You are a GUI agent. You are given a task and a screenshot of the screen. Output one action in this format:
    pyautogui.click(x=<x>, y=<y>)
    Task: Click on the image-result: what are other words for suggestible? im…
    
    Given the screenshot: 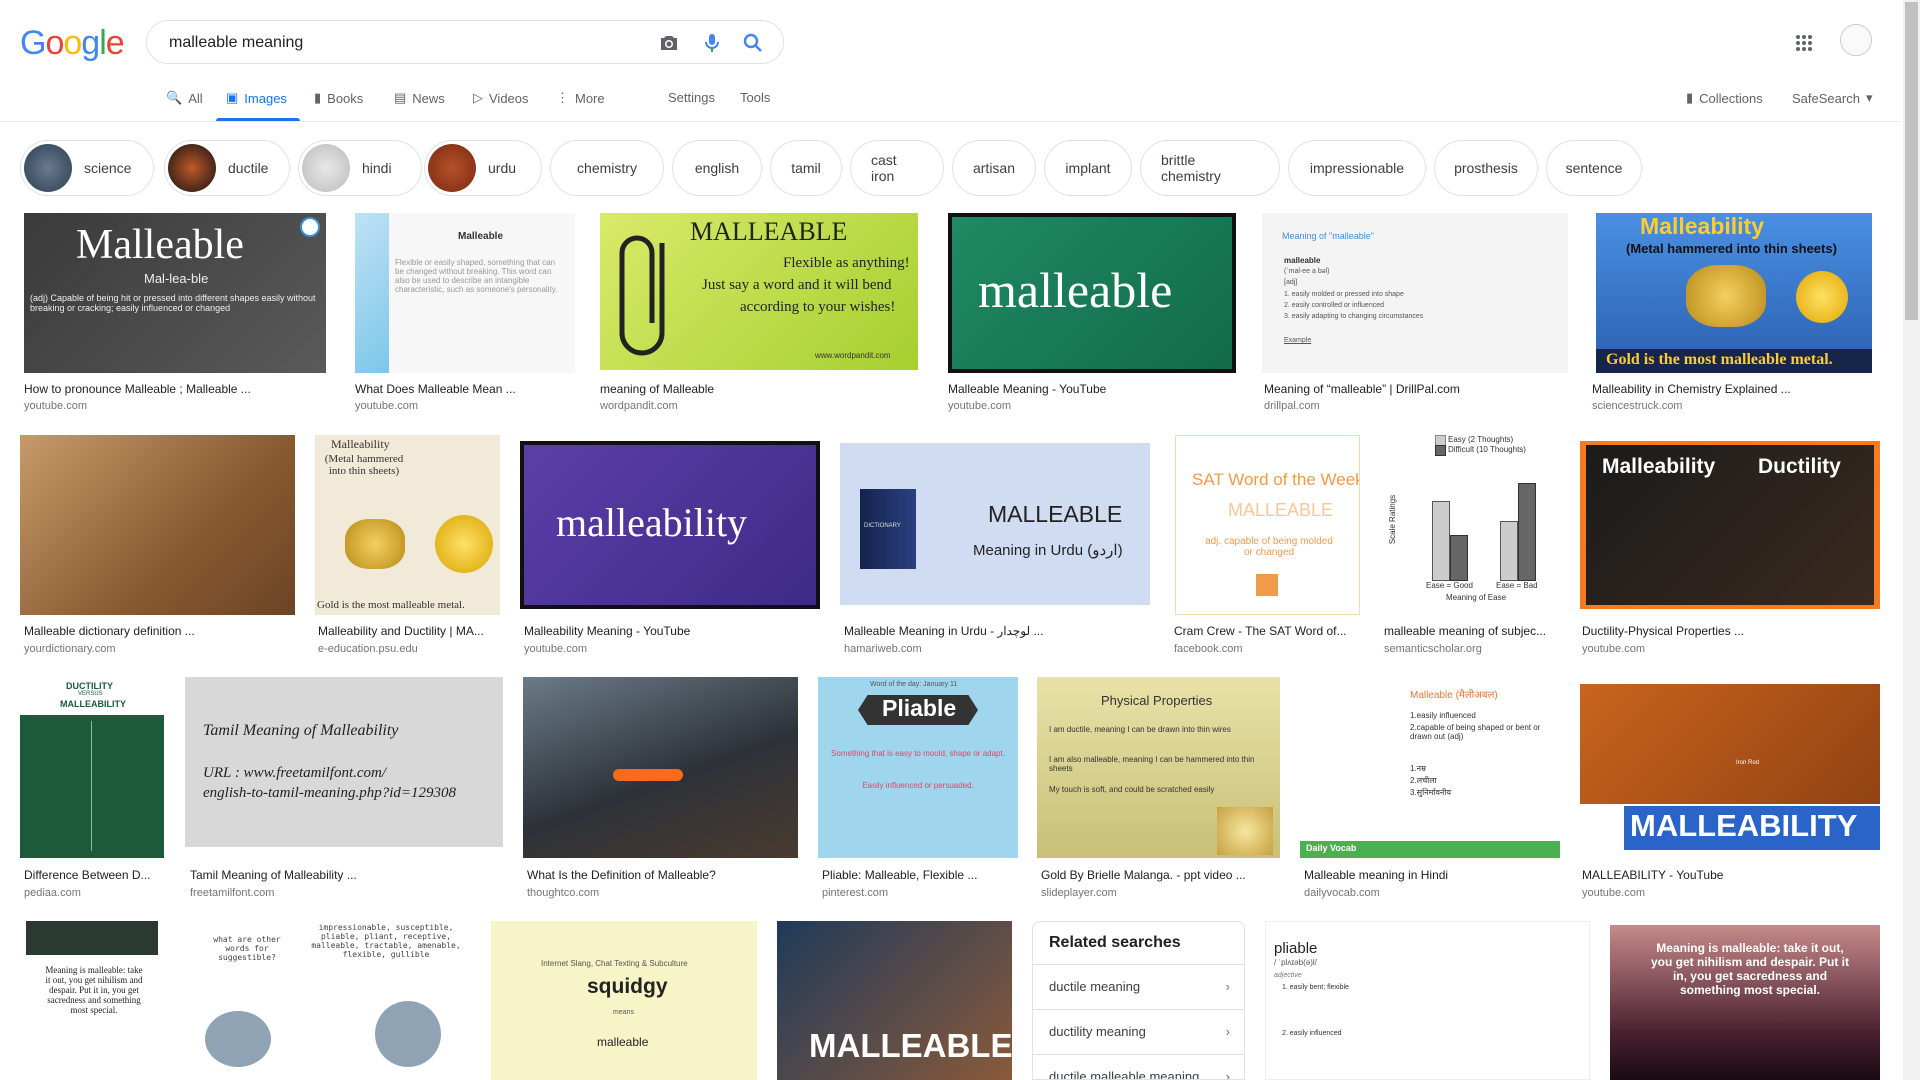 What is the action you would take?
    pyautogui.click(x=327, y=1000)
    